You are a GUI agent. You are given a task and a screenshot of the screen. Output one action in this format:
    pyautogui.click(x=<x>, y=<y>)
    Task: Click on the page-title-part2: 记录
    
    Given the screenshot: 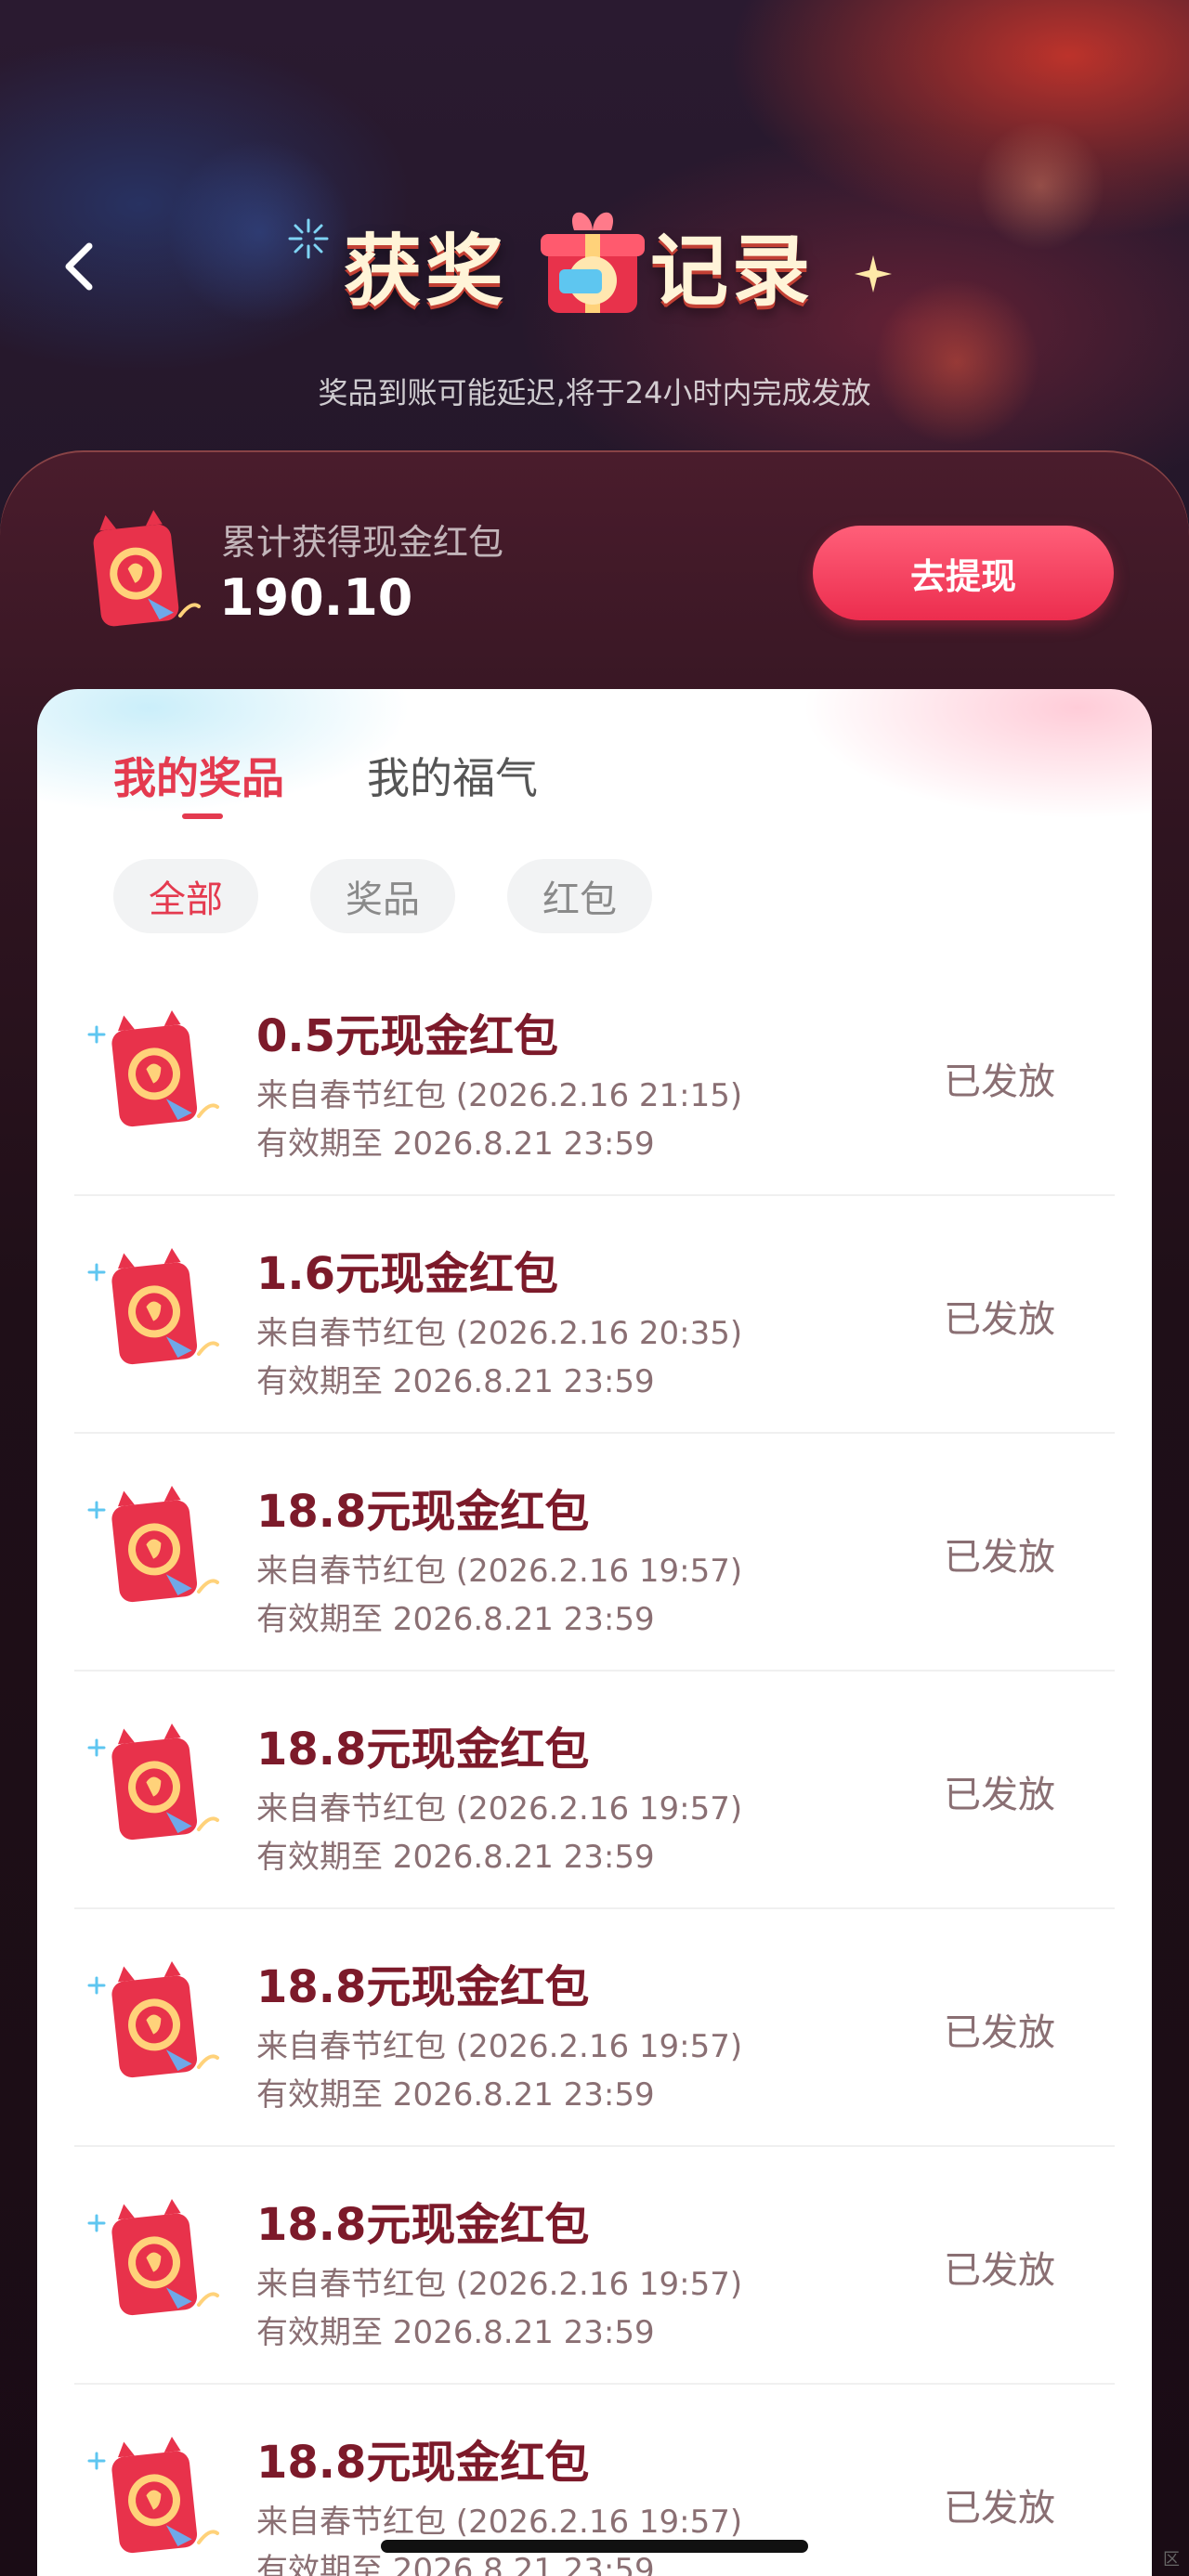 What is the action you would take?
    pyautogui.click(x=733, y=271)
    